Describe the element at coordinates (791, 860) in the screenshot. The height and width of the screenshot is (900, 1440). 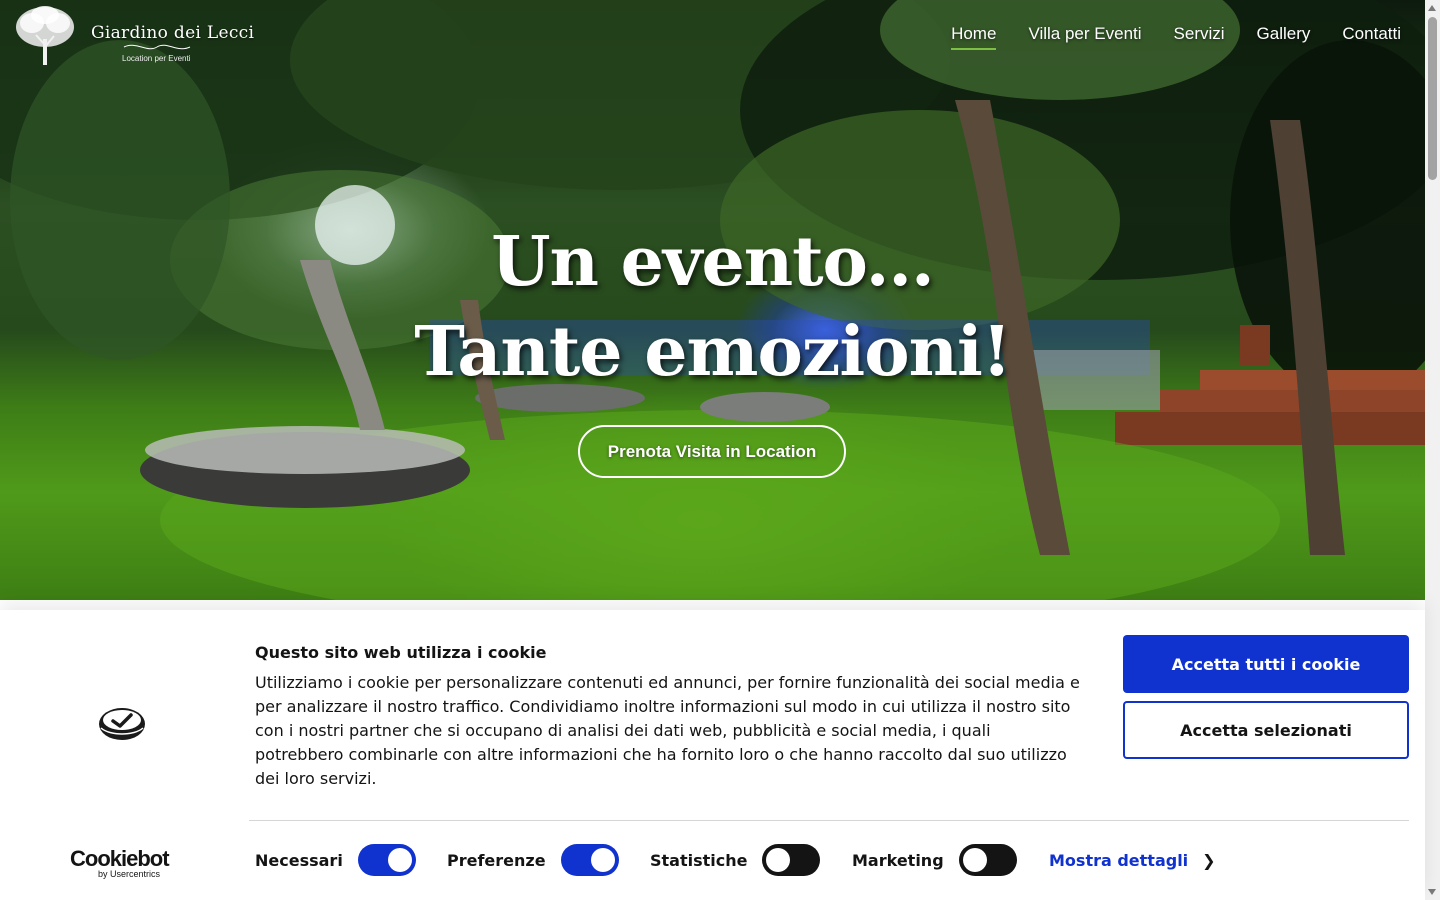
I see `statistiche-toggle` at that location.